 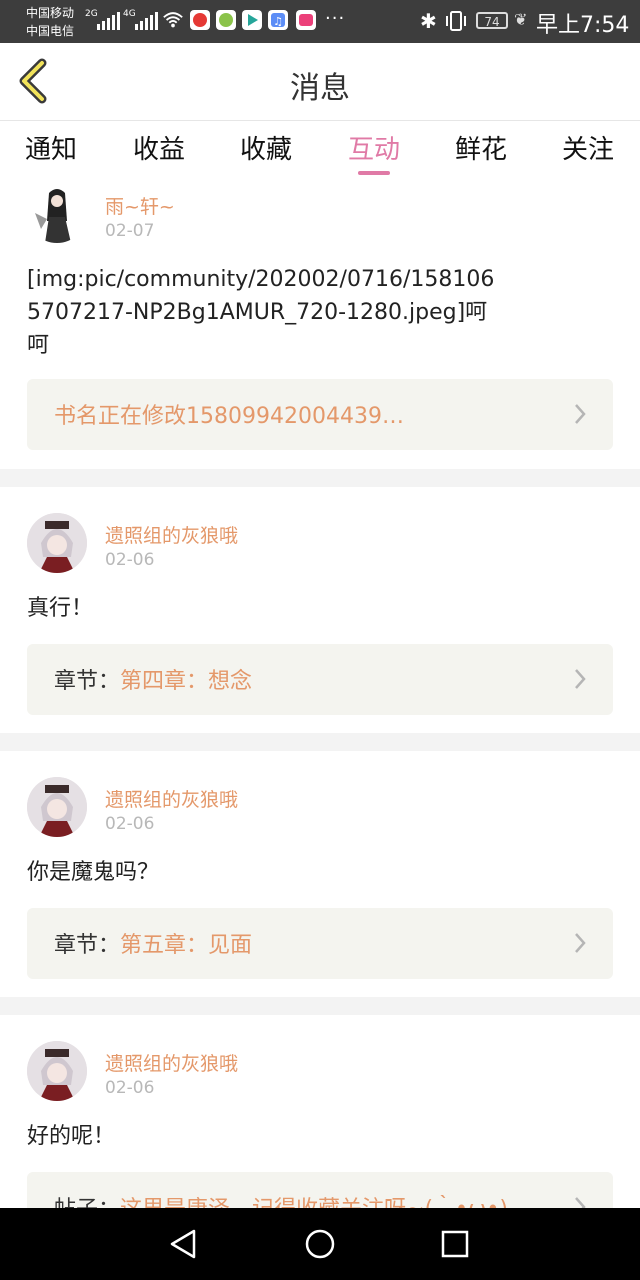 What do you see at coordinates (60, 608) in the screenshot?
I see `message-content: 真行！` at bounding box center [60, 608].